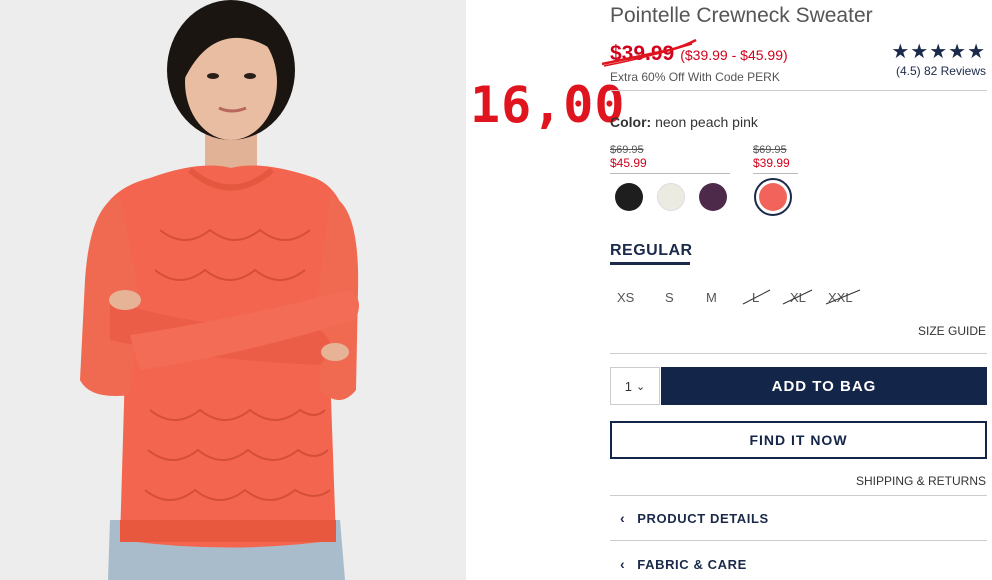 This screenshot has width=992, height=580. I want to click on swatch-plum, so click(713, 197).